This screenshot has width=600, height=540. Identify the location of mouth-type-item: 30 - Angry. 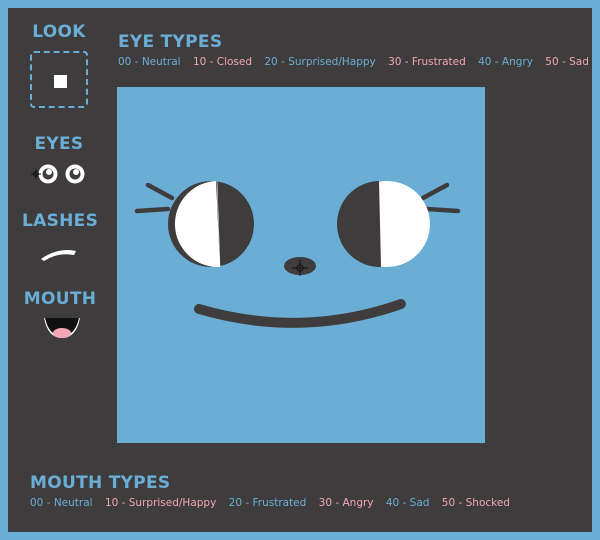
(346, 503).